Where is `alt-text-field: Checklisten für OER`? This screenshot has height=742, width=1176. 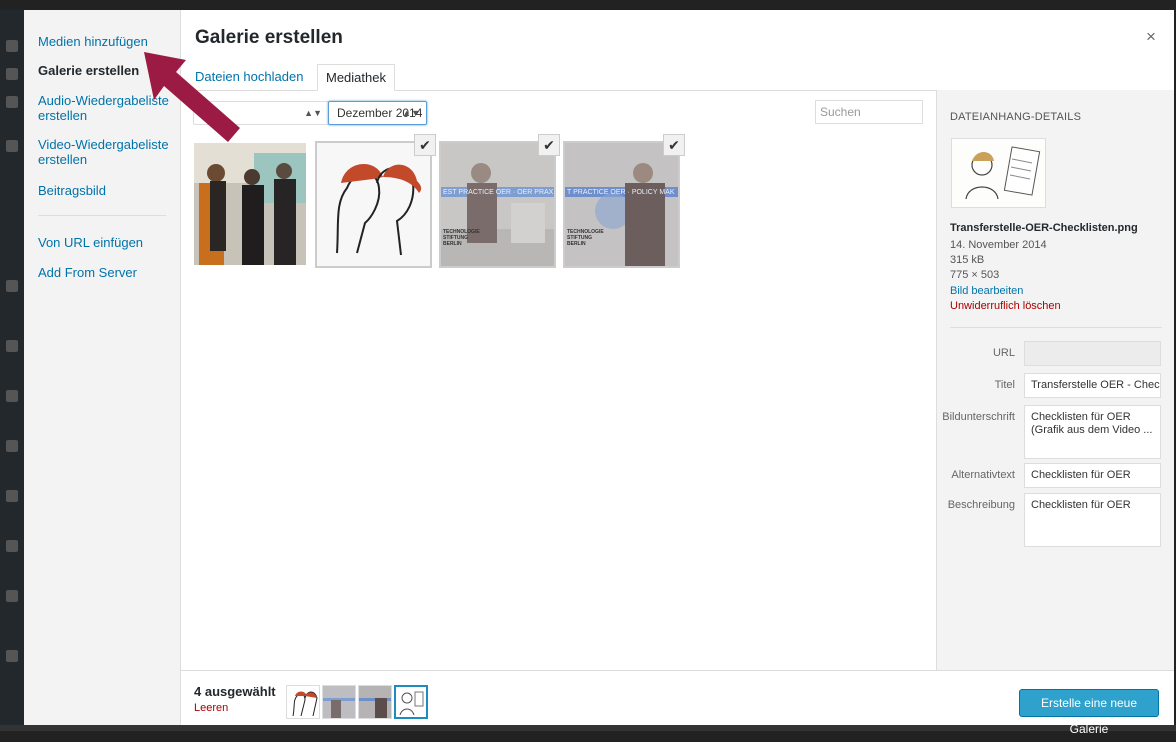 alt-text-field: Checklisten für OER is located at coordinates (1092, 475).